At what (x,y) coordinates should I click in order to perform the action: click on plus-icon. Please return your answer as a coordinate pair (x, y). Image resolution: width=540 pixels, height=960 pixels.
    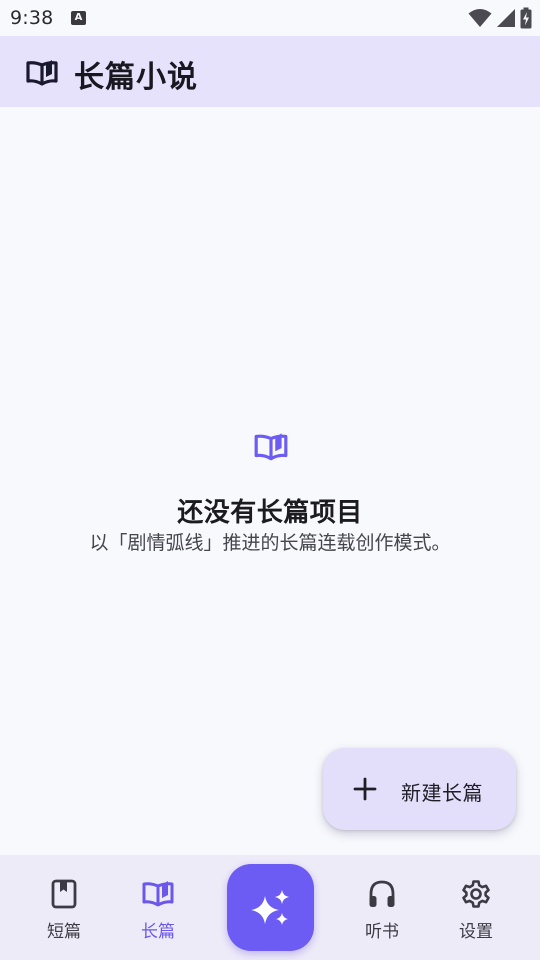
    Looking at the image, I should click on (365, 789).